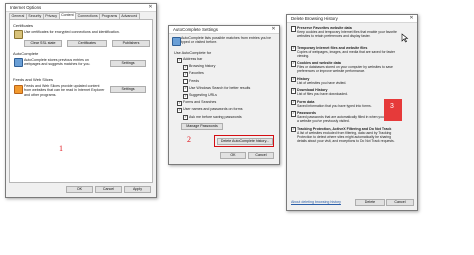  What do you see at coordinates (196, 73) in the screenshot?
I see `autocomplete-option-label: Favorites` at bounding box center [196, 73].